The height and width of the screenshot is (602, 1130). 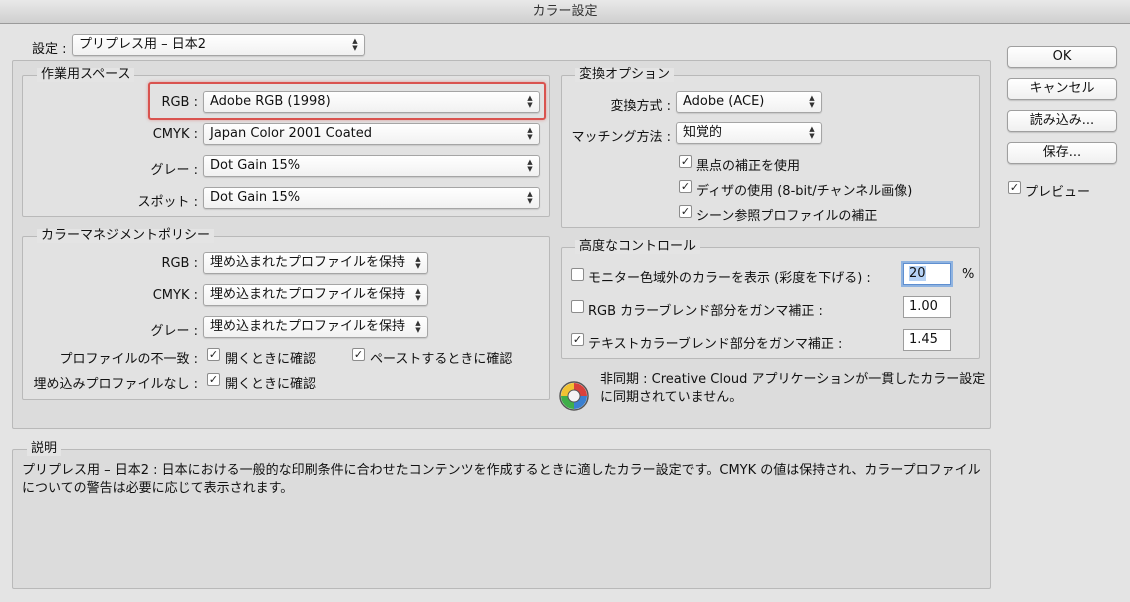 I want to click on blend-rgb-label: RGB カラーブレンド部分をガンマ補正 :, so click(x=705, y=311).